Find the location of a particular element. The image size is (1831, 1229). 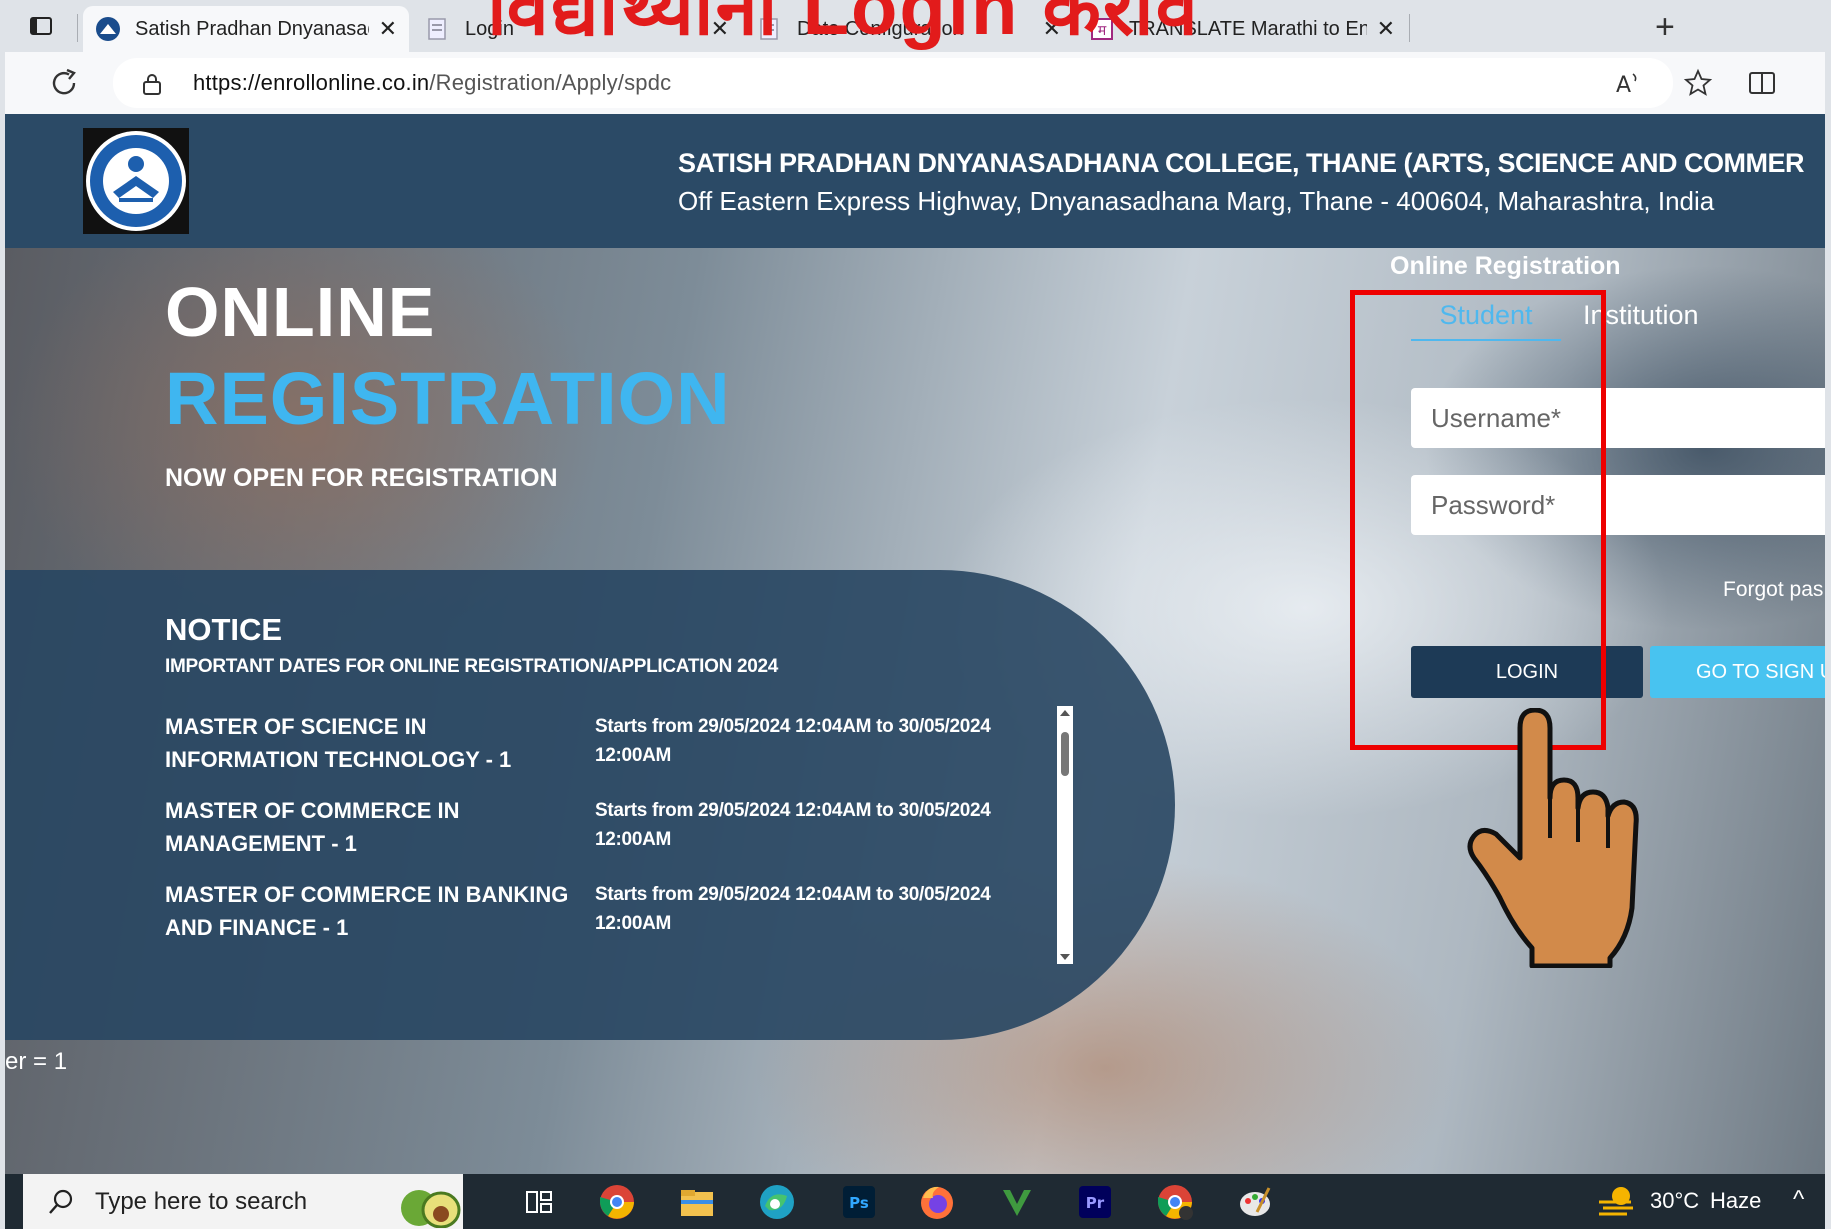

notice-scrollbar is located at coordinates (1065, 835).